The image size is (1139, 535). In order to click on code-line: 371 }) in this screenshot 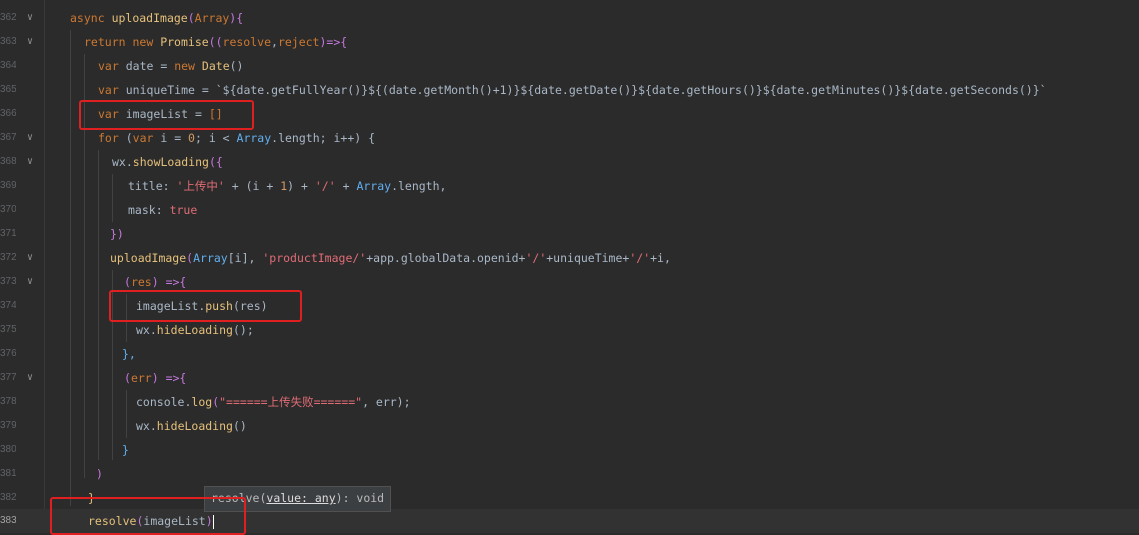, I will do `click(569, 234)`.